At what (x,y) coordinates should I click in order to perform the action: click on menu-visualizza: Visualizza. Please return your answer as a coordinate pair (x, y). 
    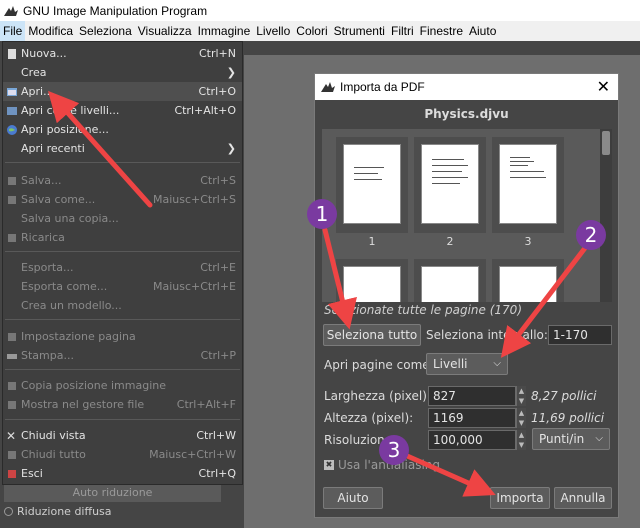
    Looking at the image, I should click on (165, 31).